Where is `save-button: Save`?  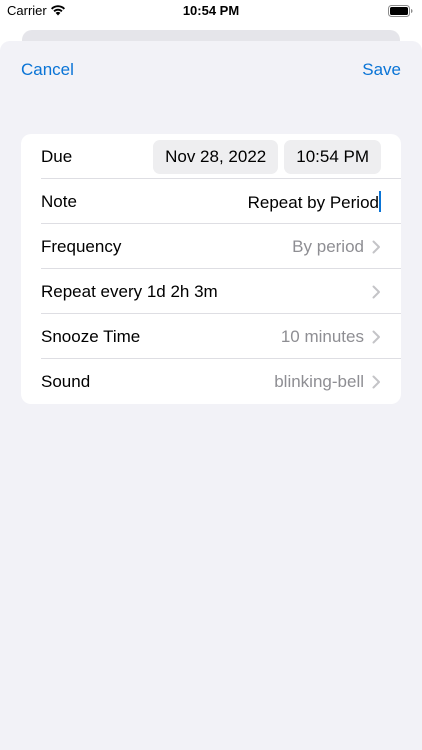 save-button: Save is located at coordinates (381, 70).